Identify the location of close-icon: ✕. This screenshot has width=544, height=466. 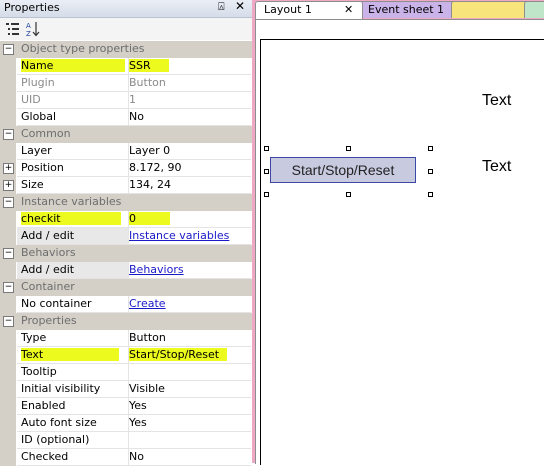
(240, 6).